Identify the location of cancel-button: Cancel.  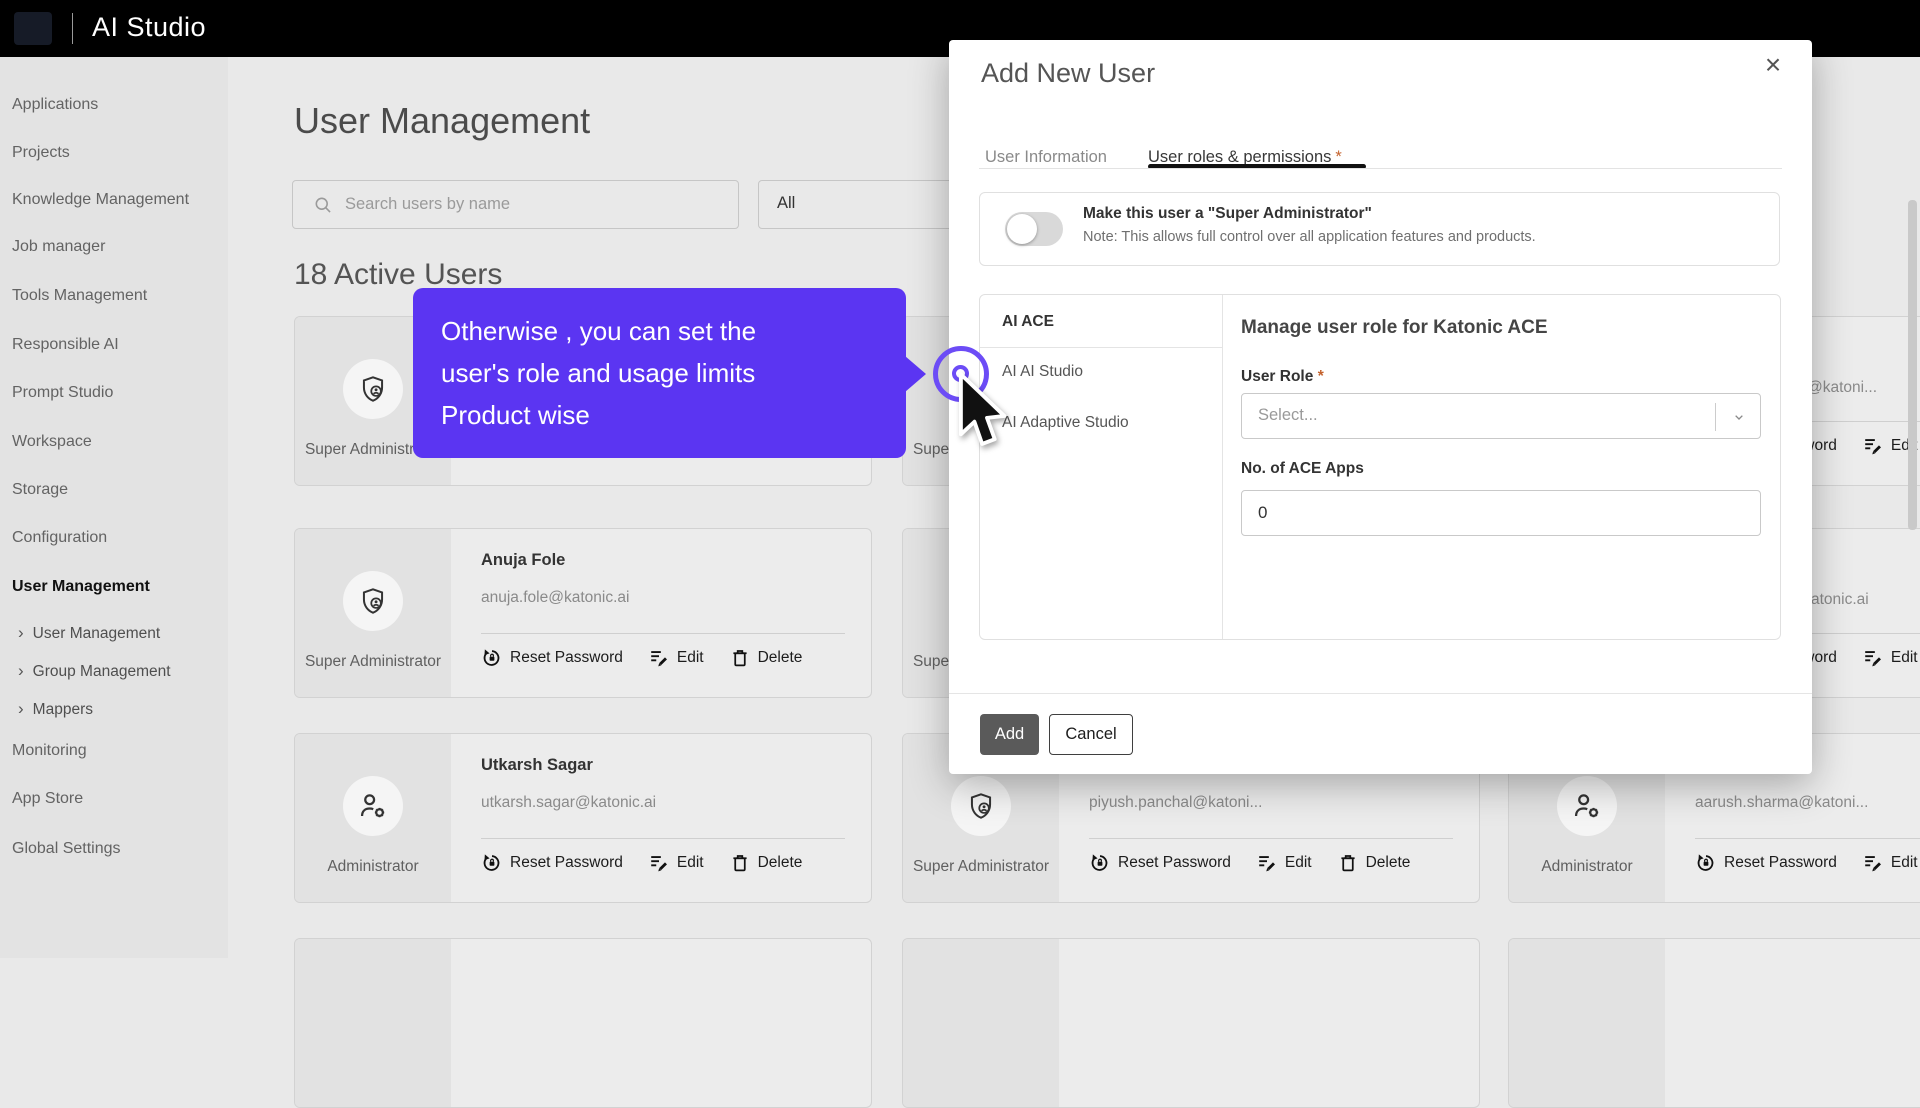
(1091, 734).